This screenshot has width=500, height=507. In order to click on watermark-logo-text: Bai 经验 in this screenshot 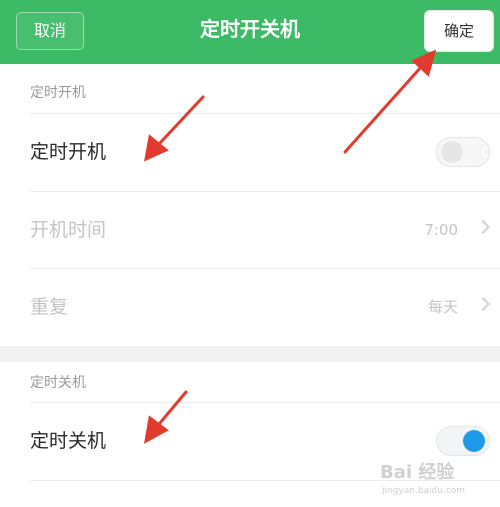, I will do `click(417, 472)`.